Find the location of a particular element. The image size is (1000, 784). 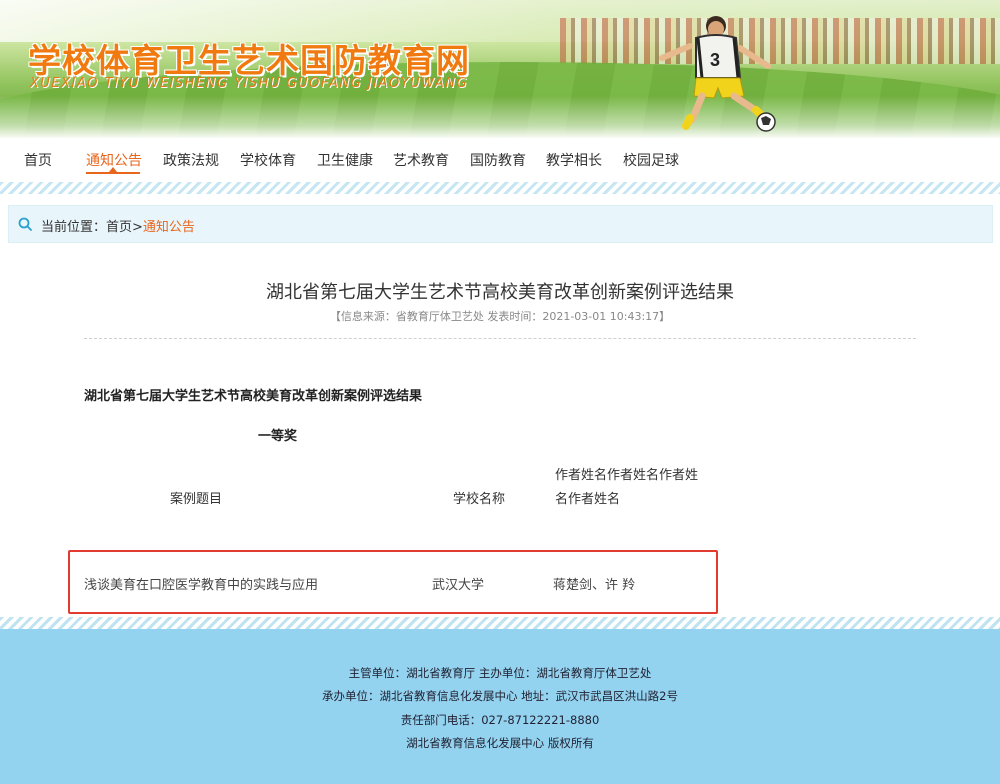

banner-track is located at coordinates (500, 117).